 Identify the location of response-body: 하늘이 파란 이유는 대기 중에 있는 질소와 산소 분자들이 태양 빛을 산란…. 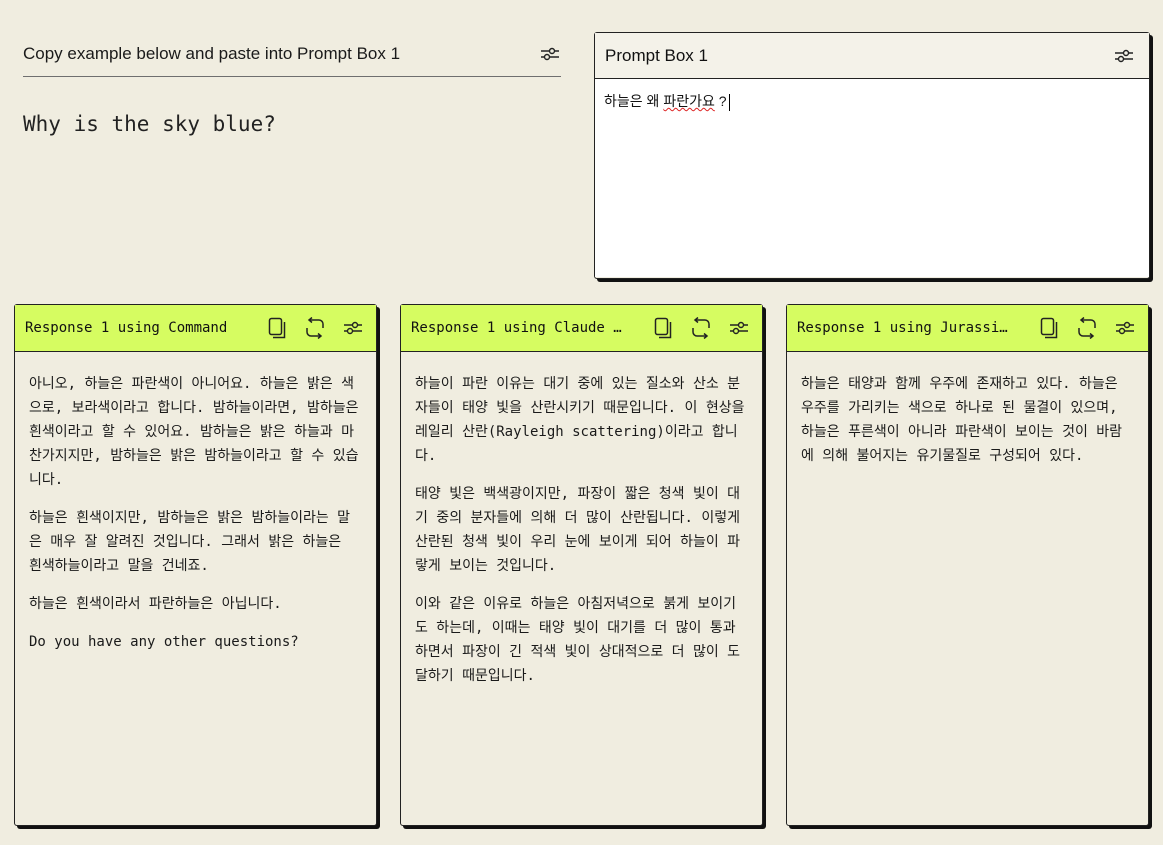
(581, 520).